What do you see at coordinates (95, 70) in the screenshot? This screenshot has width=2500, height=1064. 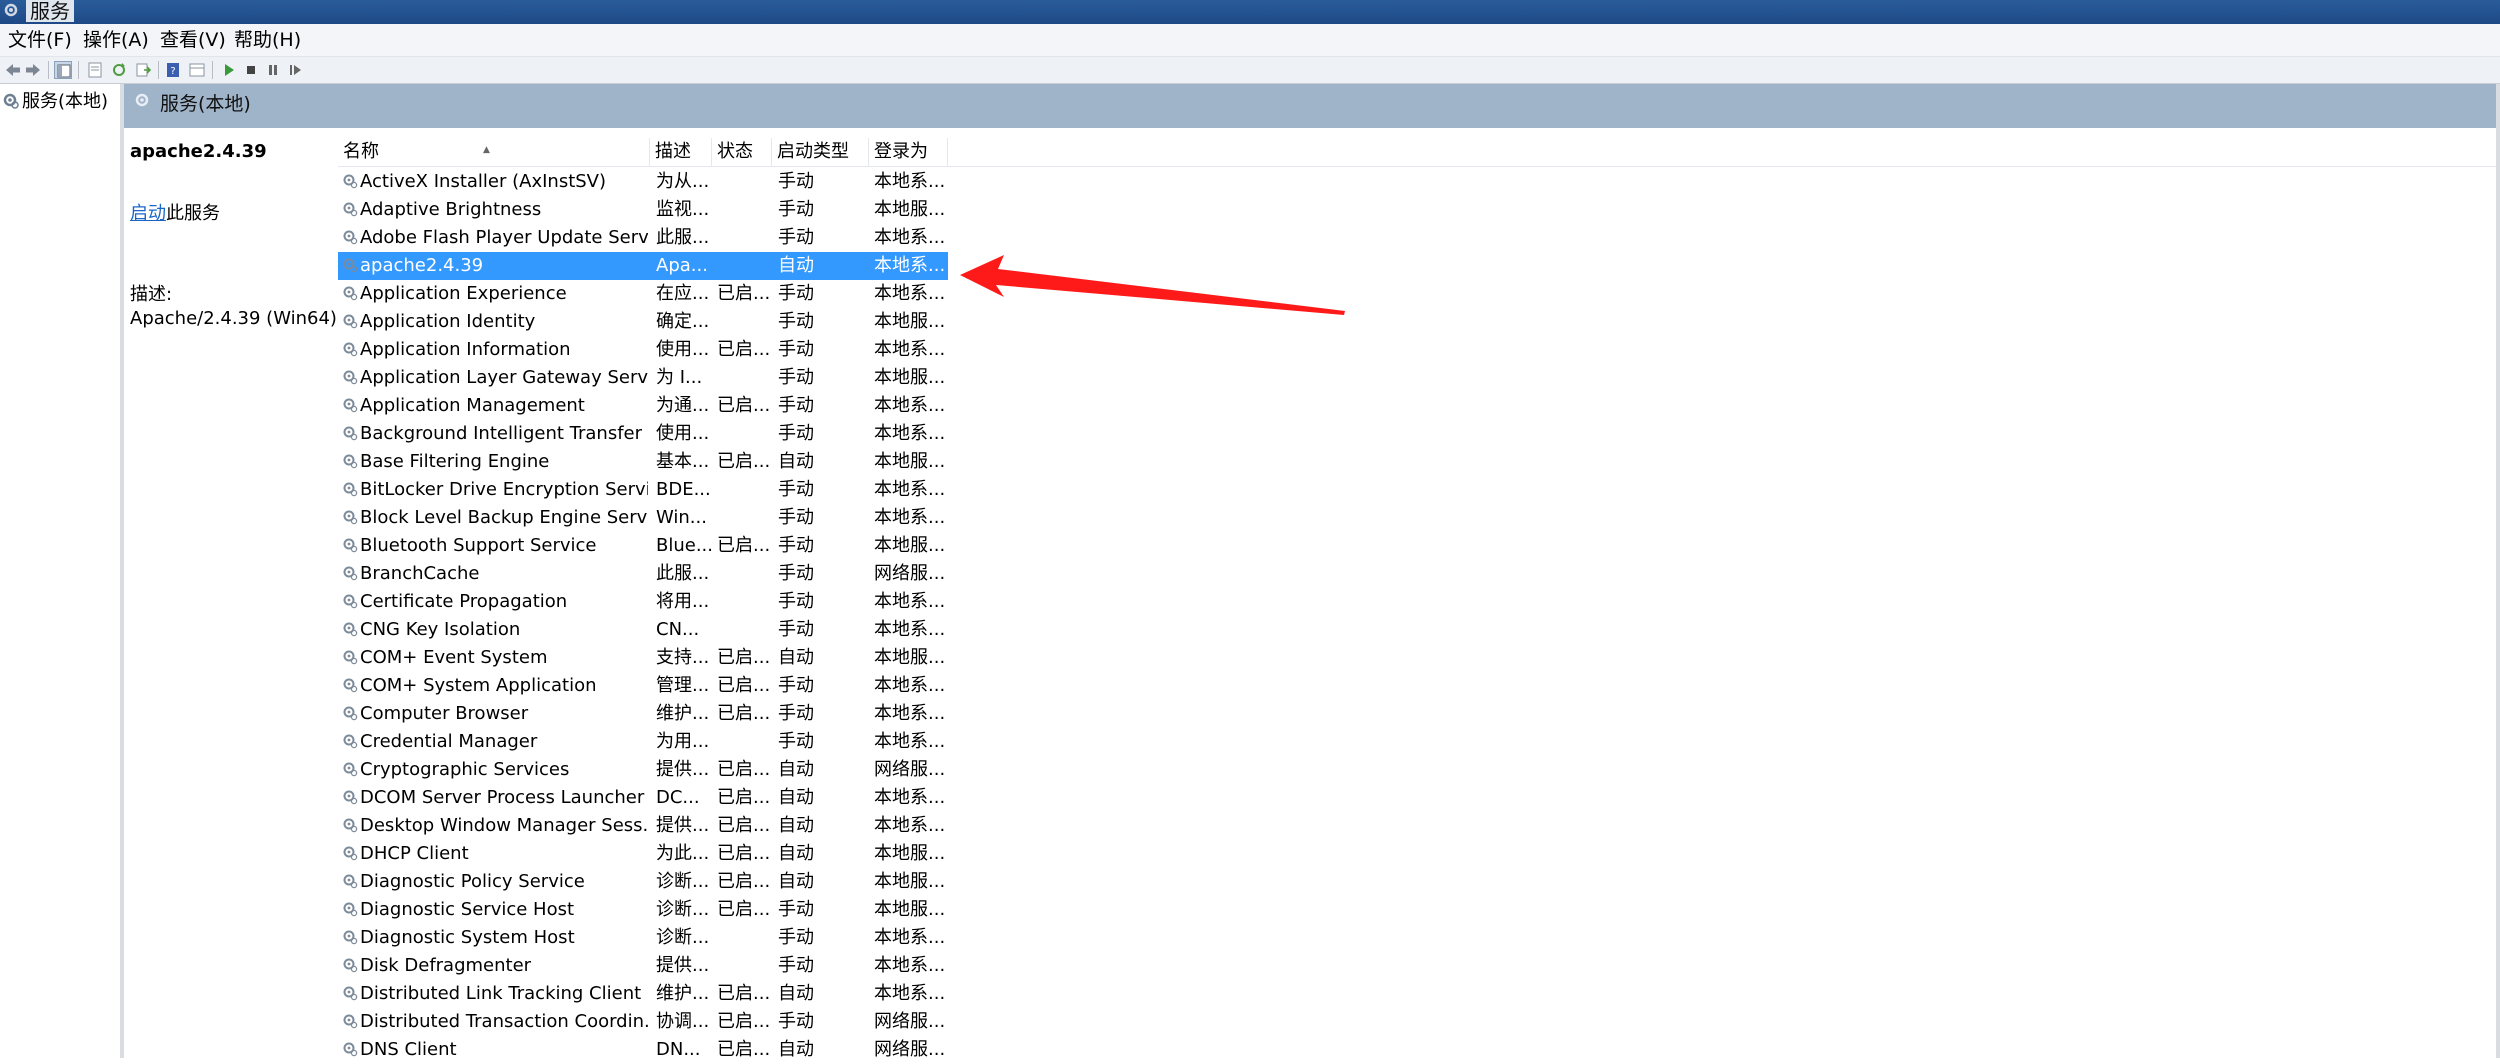 I see `properties-icon` at bounding box center [95, 70].